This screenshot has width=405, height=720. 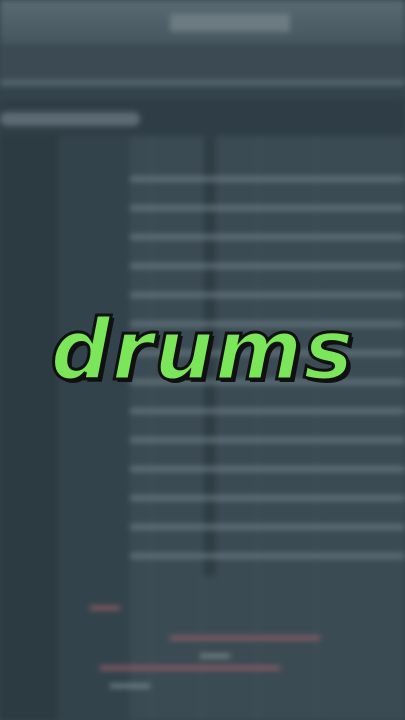 I want to click on toolbar, so click(x=202, y=62).